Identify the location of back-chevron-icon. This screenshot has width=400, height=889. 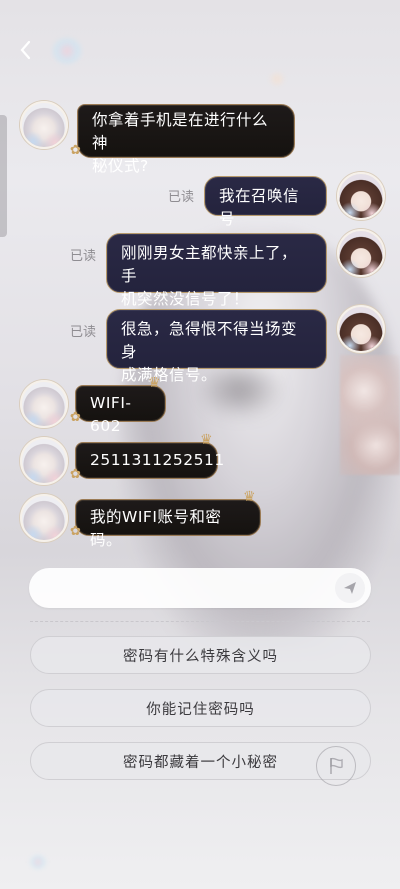
(25, 50).